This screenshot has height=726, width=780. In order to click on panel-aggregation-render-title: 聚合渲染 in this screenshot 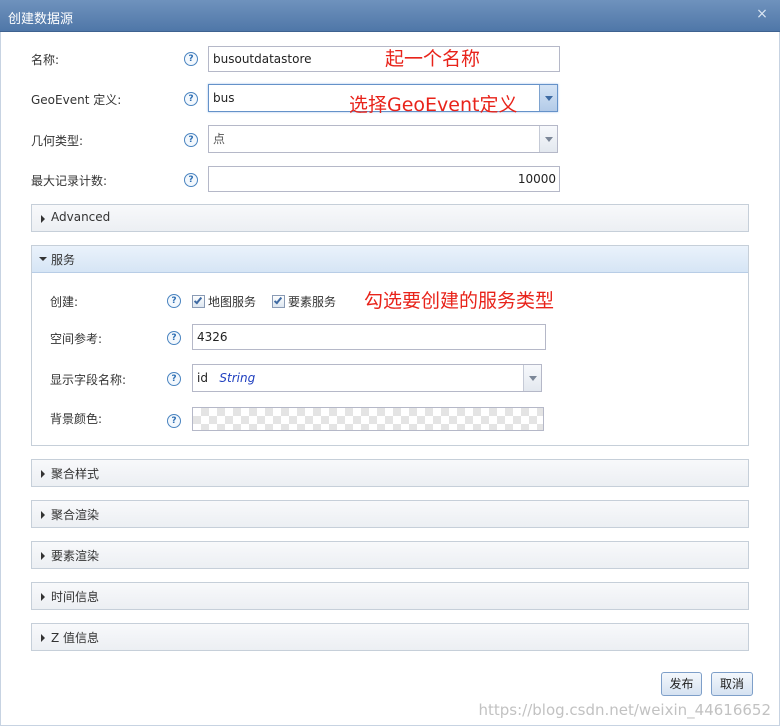, I will do `click(75, 515)`.